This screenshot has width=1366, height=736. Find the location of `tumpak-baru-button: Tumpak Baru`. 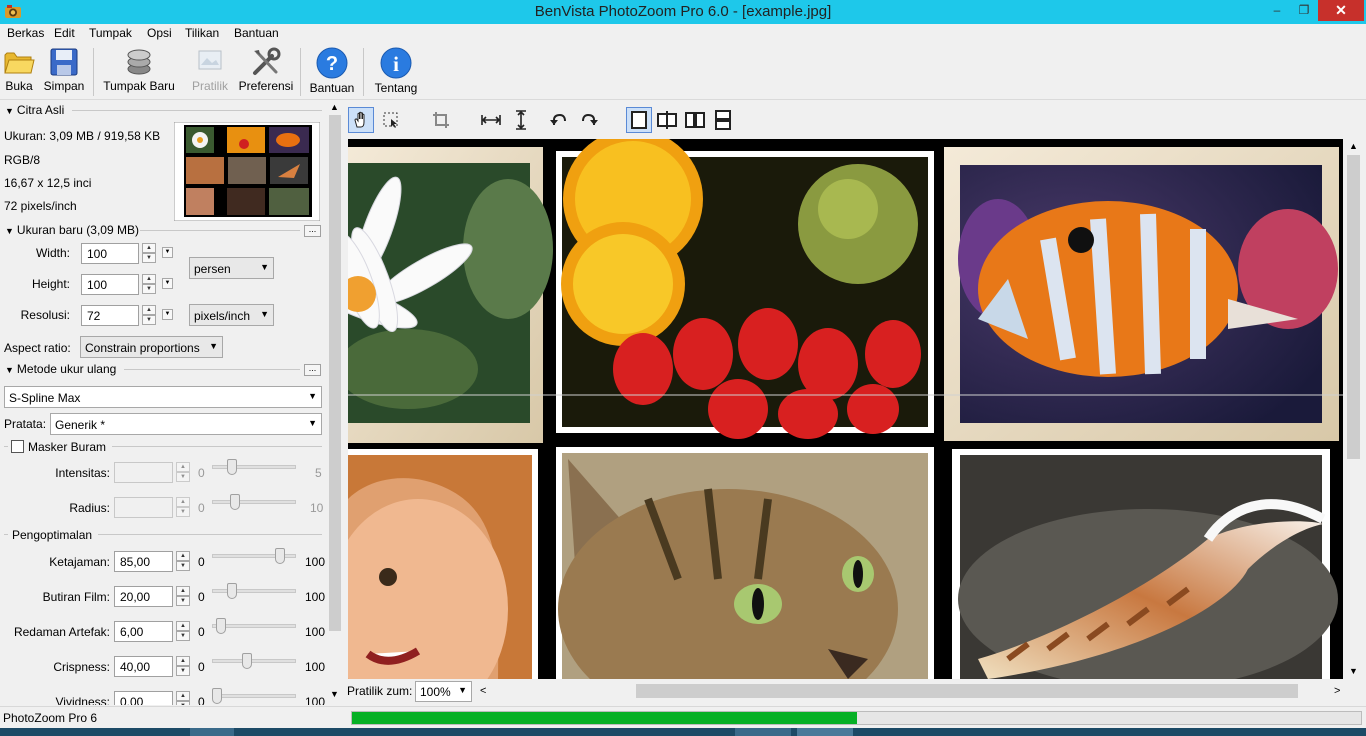

tumpak-baru-button: Tumpak Baru is located at coordinates (139, 73).